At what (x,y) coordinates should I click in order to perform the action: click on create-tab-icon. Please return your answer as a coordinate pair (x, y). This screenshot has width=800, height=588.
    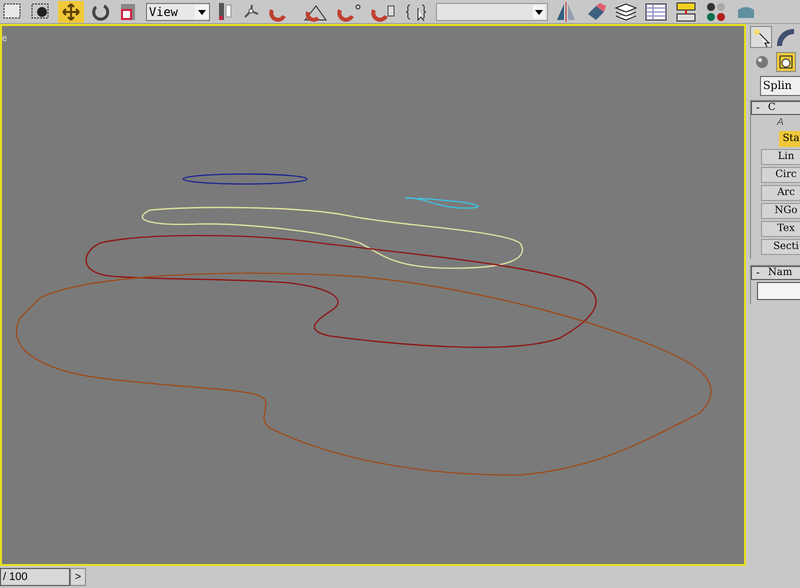
    Looking at the image, I should click on (761, 37).